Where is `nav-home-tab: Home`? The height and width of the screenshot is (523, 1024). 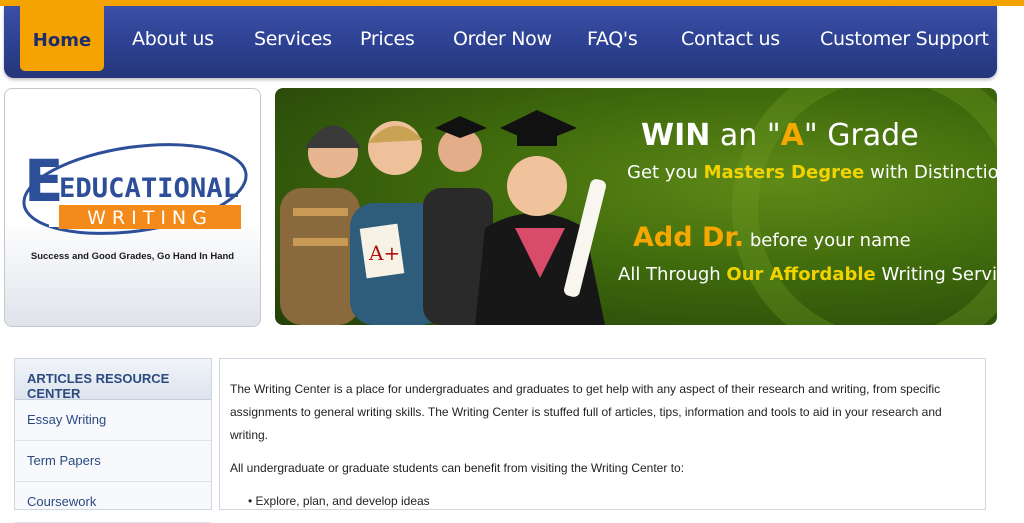 nav-home-tab: Home is located at coordinates (62, 38).